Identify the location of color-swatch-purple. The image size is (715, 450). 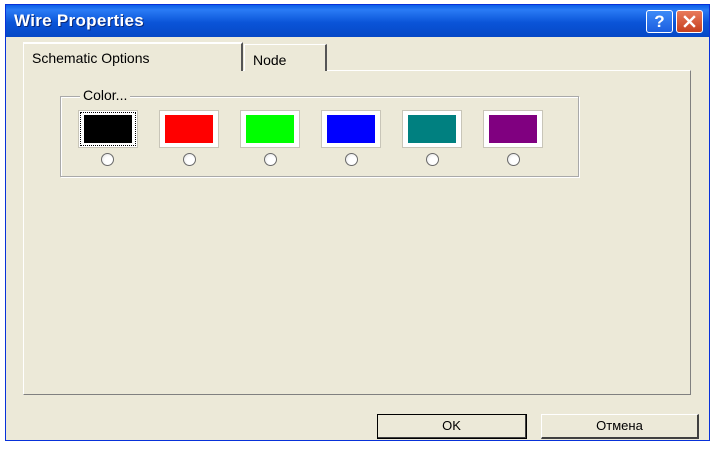
(513, 129).